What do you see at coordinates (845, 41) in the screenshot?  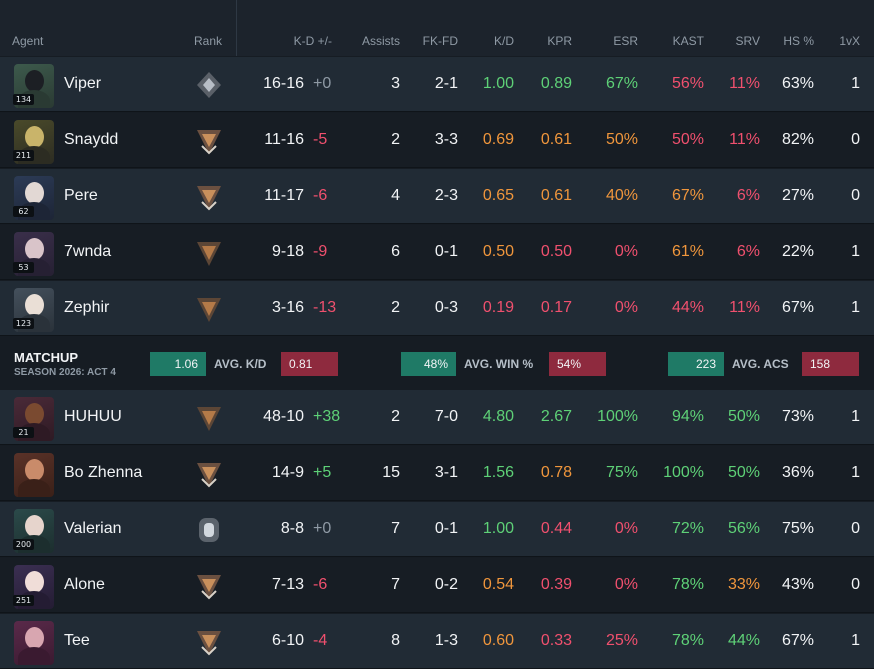 I see `header-1vx: 1vX` at bounding box center [845, 41].